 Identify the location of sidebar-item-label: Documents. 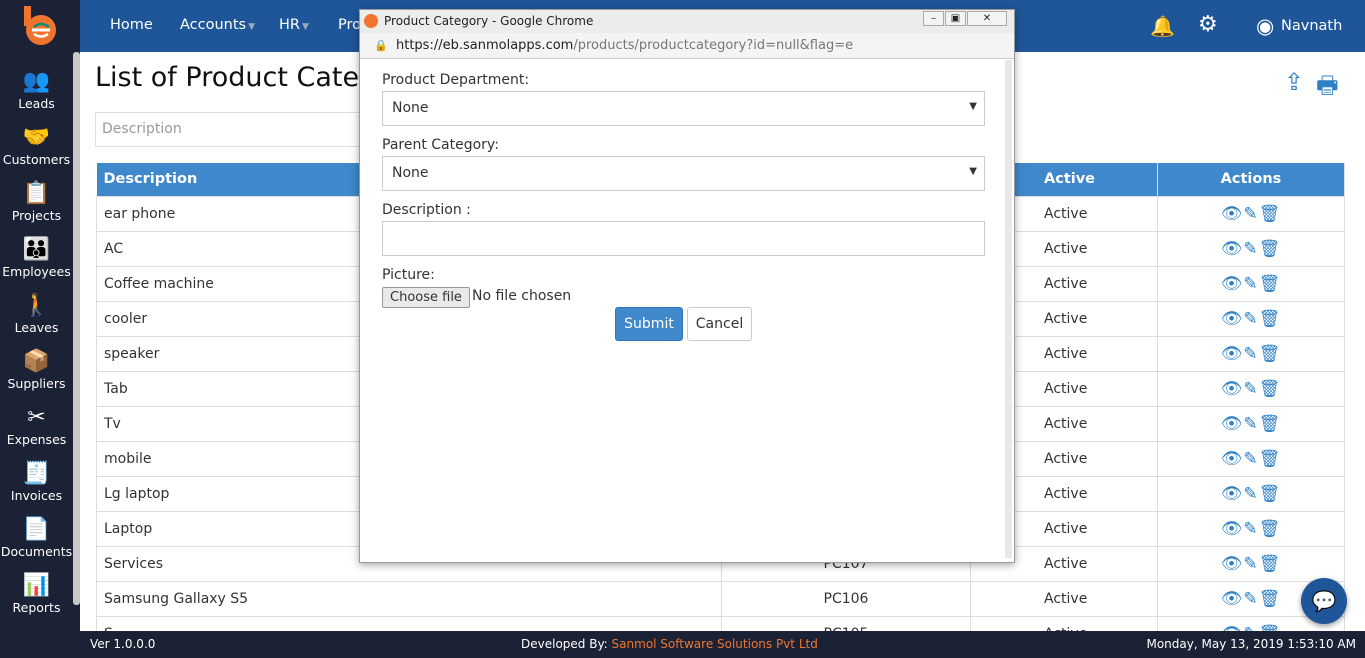
(36, 551).